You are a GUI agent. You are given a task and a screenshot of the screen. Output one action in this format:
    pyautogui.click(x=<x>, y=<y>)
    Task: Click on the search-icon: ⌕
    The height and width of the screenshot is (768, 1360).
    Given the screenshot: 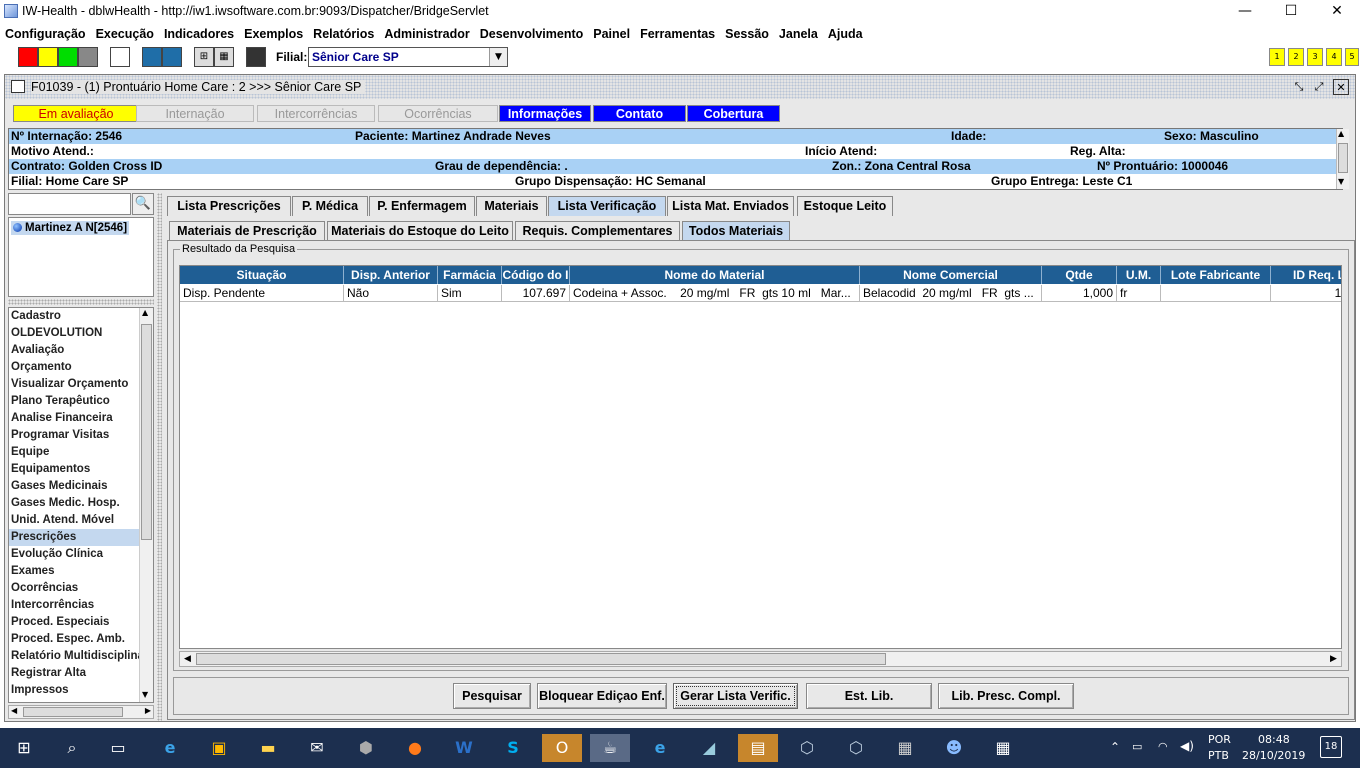 What is the action you would take?
    pyautogui.click(x=72, y=748)
    